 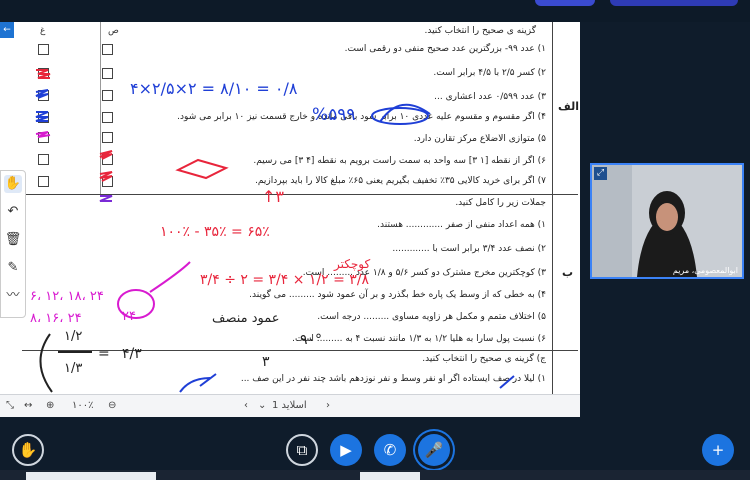 I want to click on frac-result: %۵۹۹, so click(x=334, y=115).